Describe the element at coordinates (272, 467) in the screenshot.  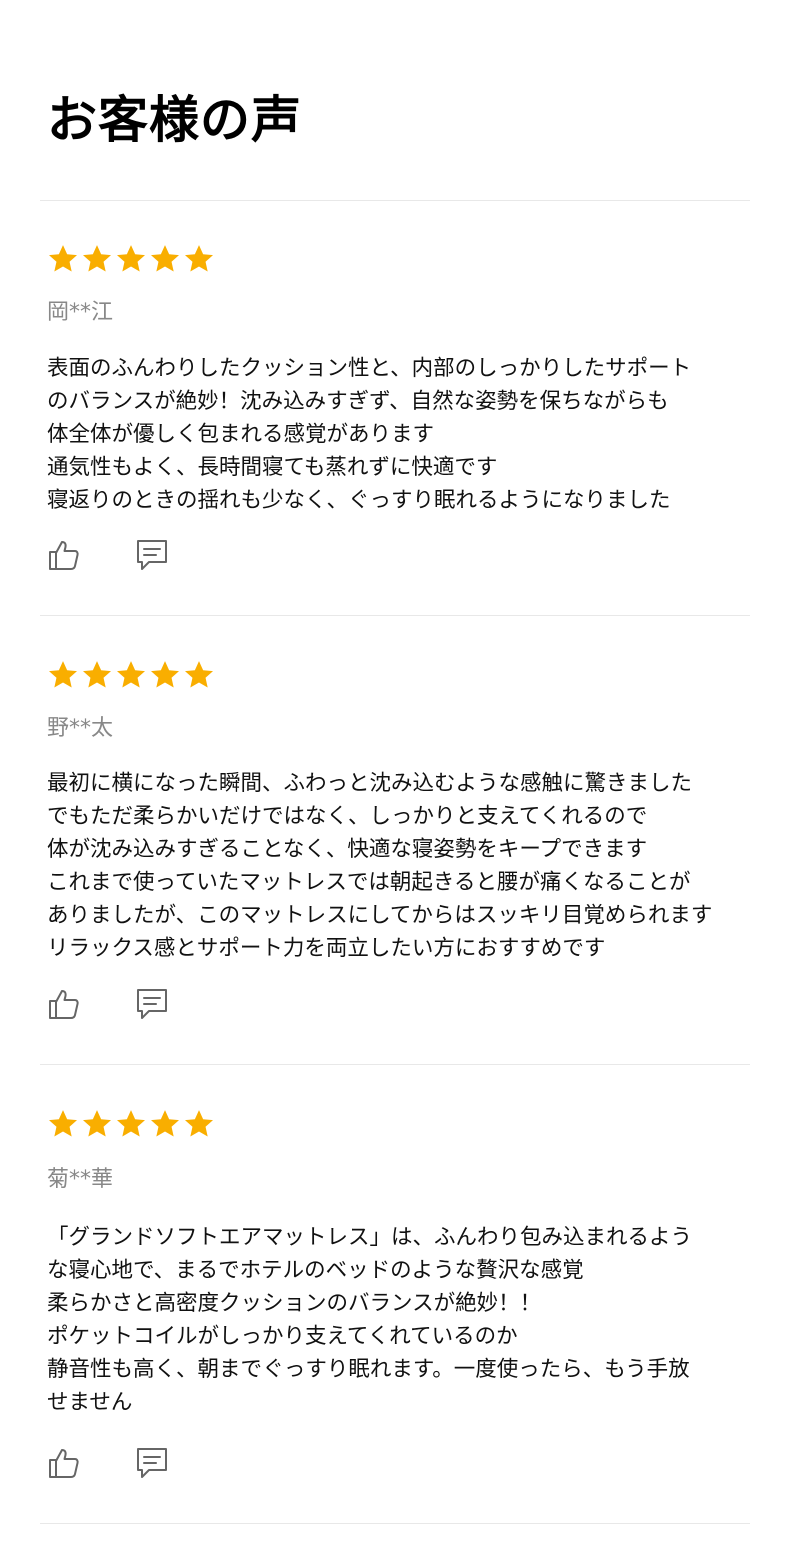
I see `review-line: 通気性もよく、長時間寝ても蒸れずに快適です` at that location.